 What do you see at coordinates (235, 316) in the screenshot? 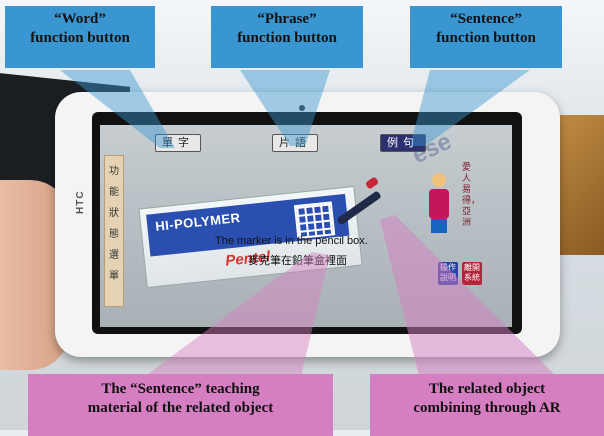
I see `teaching-beam` at bounding box center [235, 316].